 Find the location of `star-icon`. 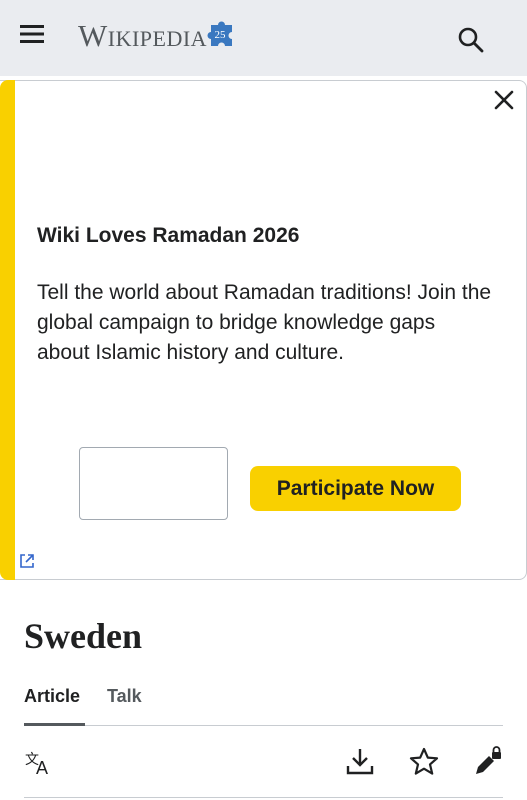

star-icon is located at coordinates (424, 762).